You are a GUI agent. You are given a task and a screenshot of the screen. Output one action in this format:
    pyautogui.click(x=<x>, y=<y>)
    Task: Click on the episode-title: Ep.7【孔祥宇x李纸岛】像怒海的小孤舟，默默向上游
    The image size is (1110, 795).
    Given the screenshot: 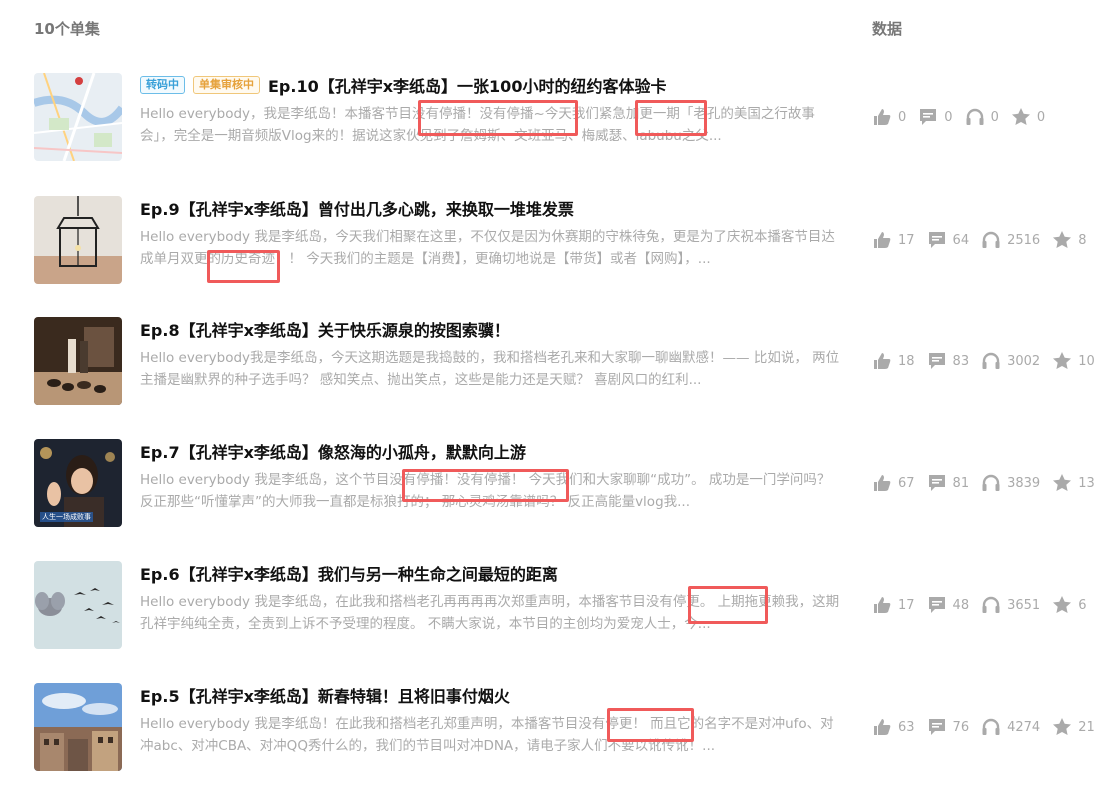 What is the action you would take?
    pyautogui.click(x=333, y=451)
    